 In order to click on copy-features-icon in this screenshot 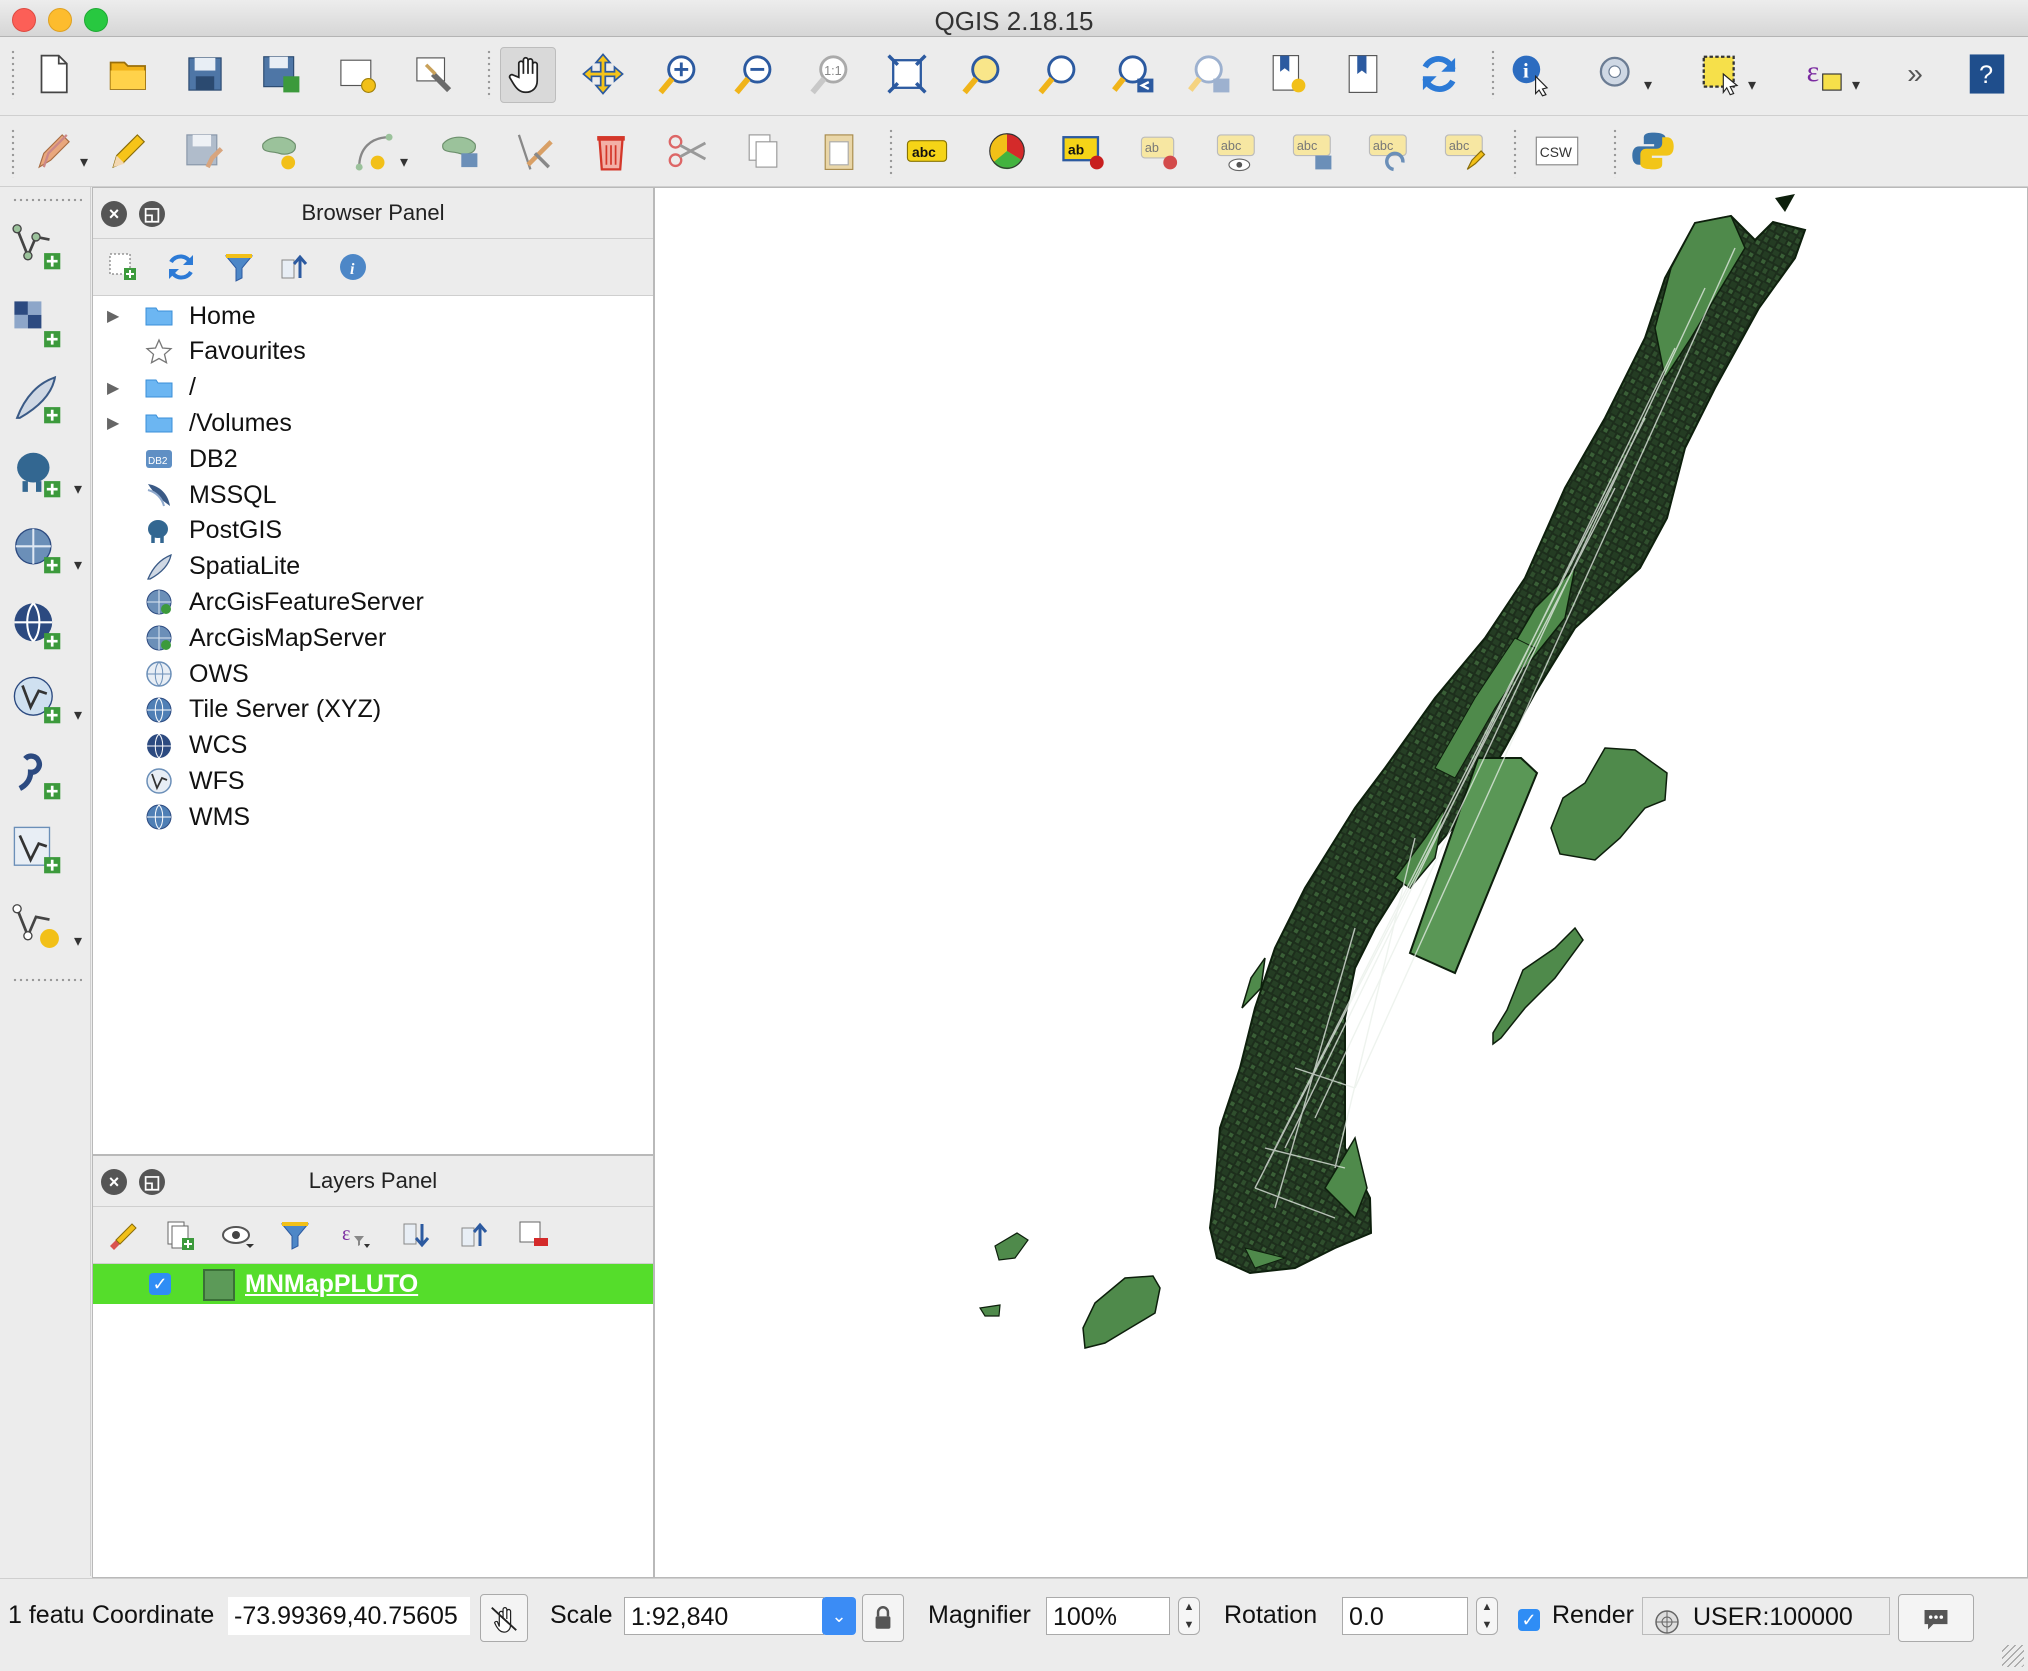, I will do `click(763, 151)`.